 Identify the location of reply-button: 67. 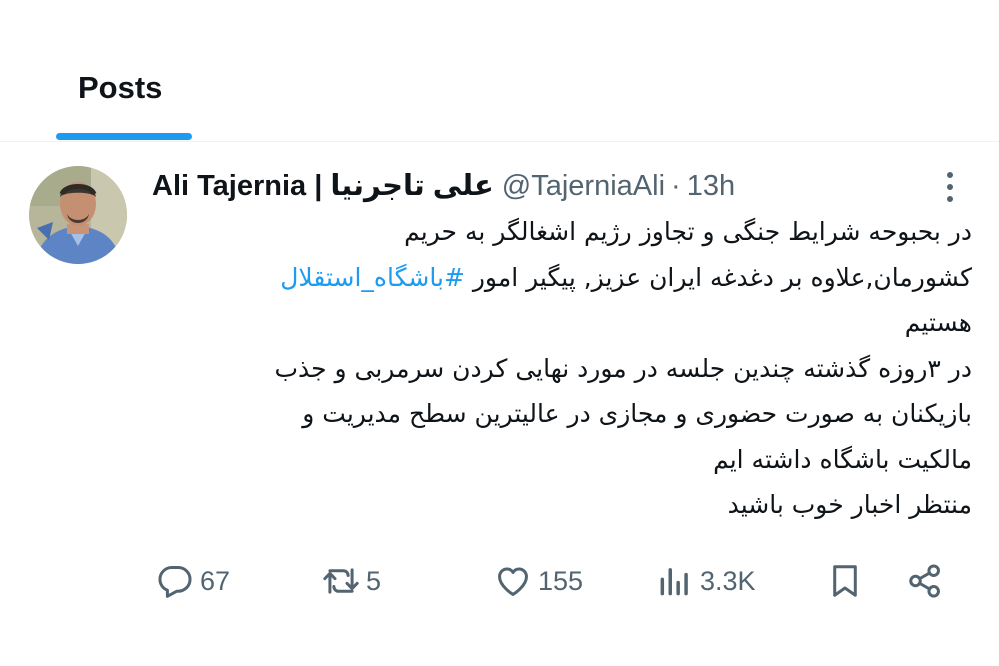
(193, 581).